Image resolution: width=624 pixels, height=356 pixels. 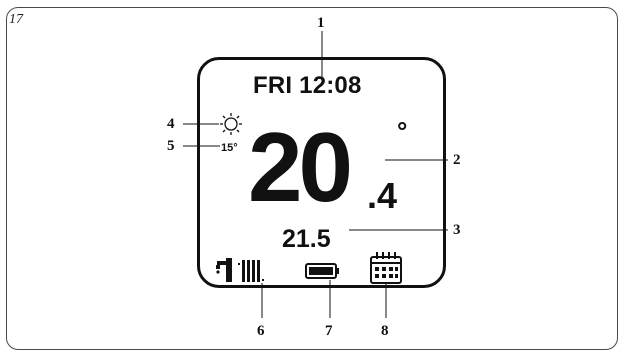 I want to click on callout-2: 2, so click(x=457, y=160).